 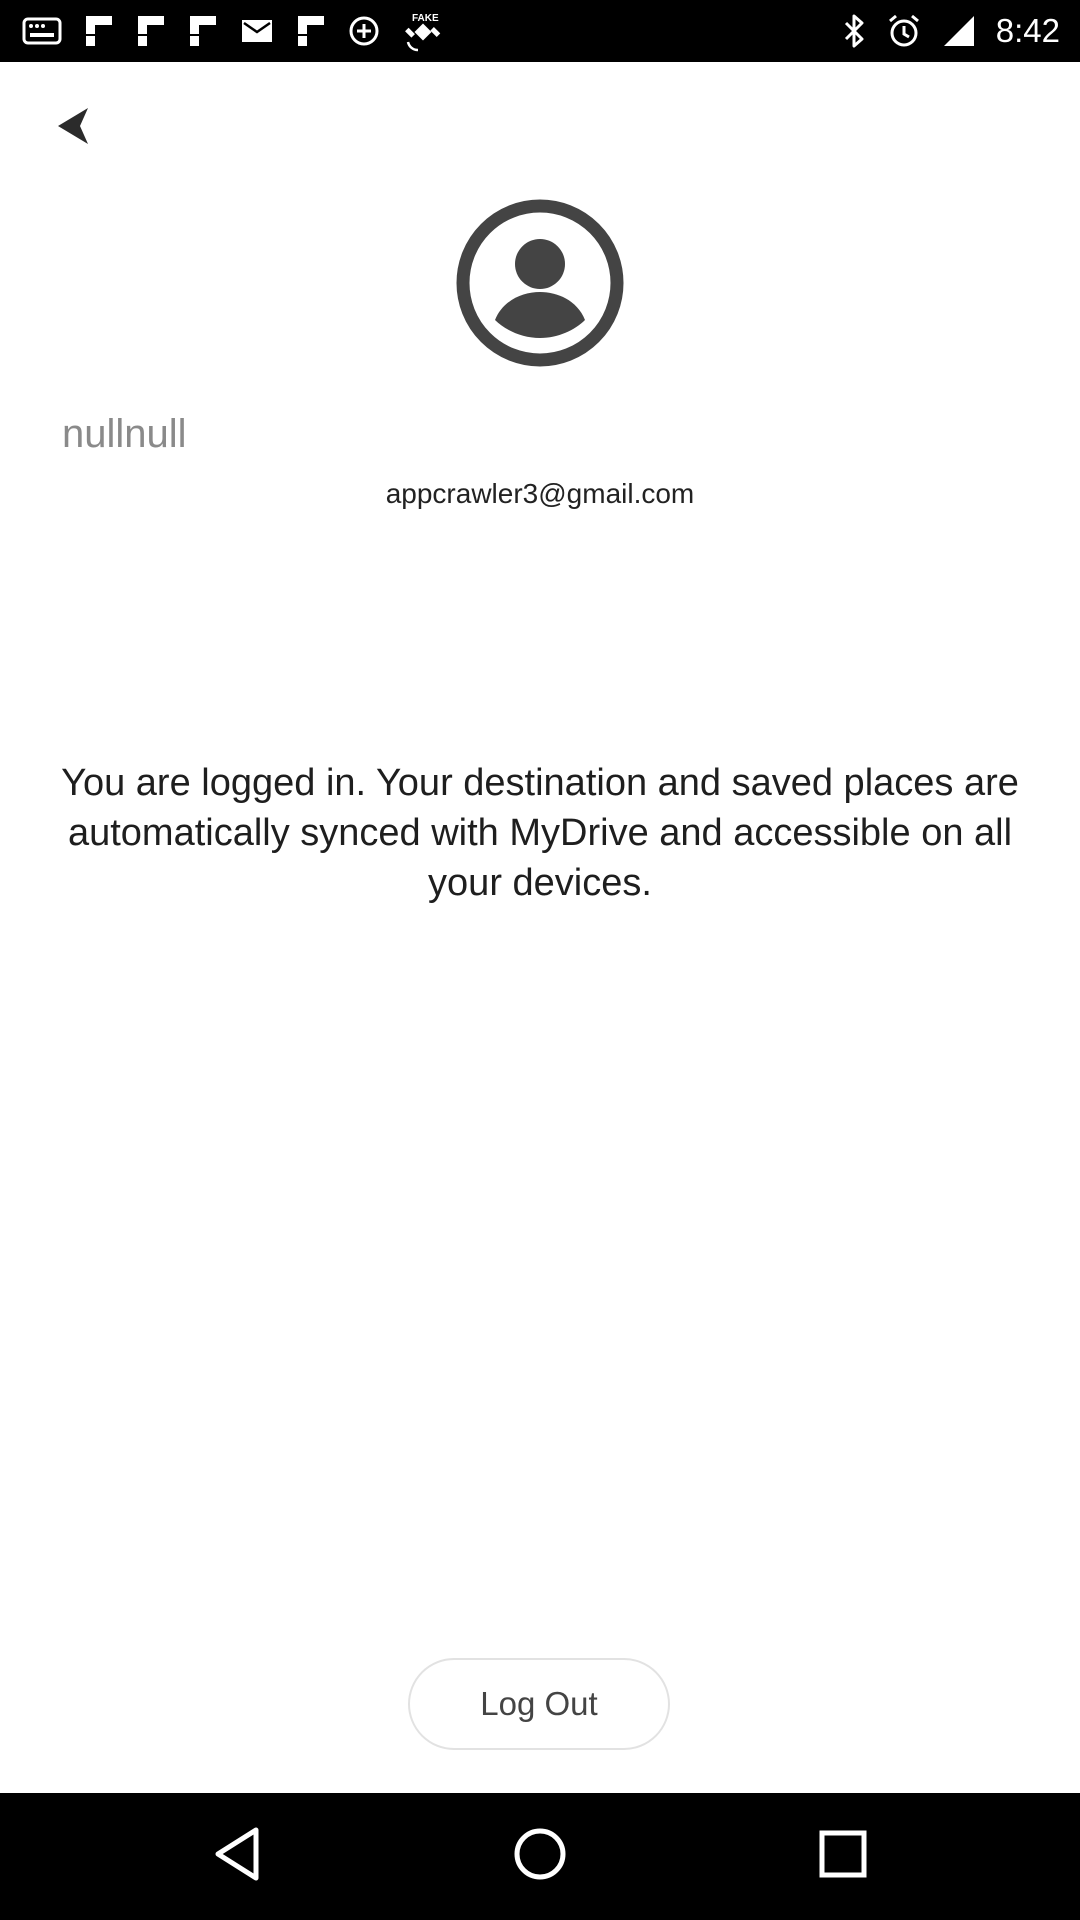 I want to click on back-button, so click(x=74, y=128).